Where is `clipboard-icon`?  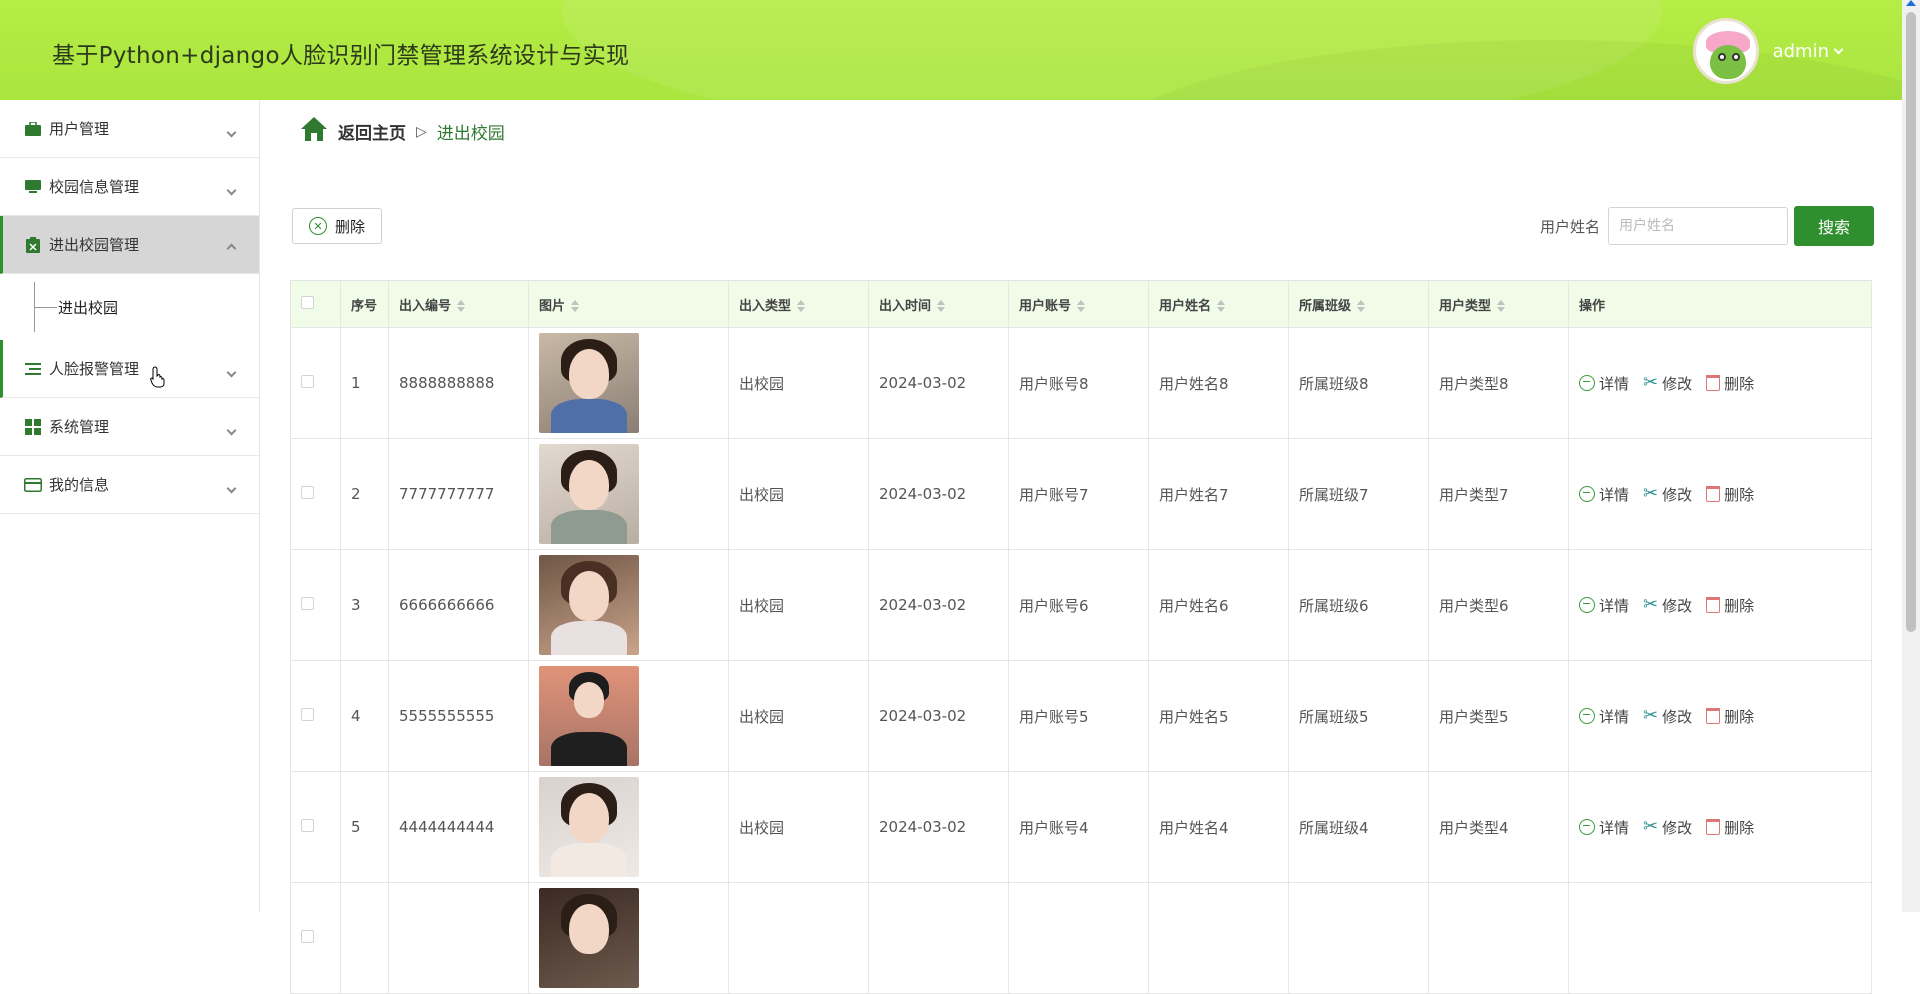 clipboard-icon is located at coordinates (33, 244).